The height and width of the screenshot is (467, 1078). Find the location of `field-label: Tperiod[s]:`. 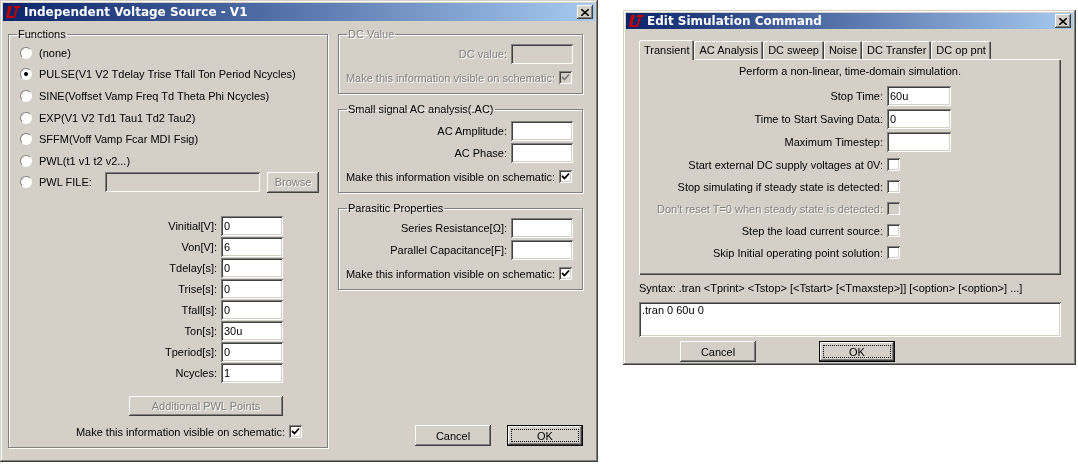

field-label: Tperiod[s]: is located at coordinates (191, 352).